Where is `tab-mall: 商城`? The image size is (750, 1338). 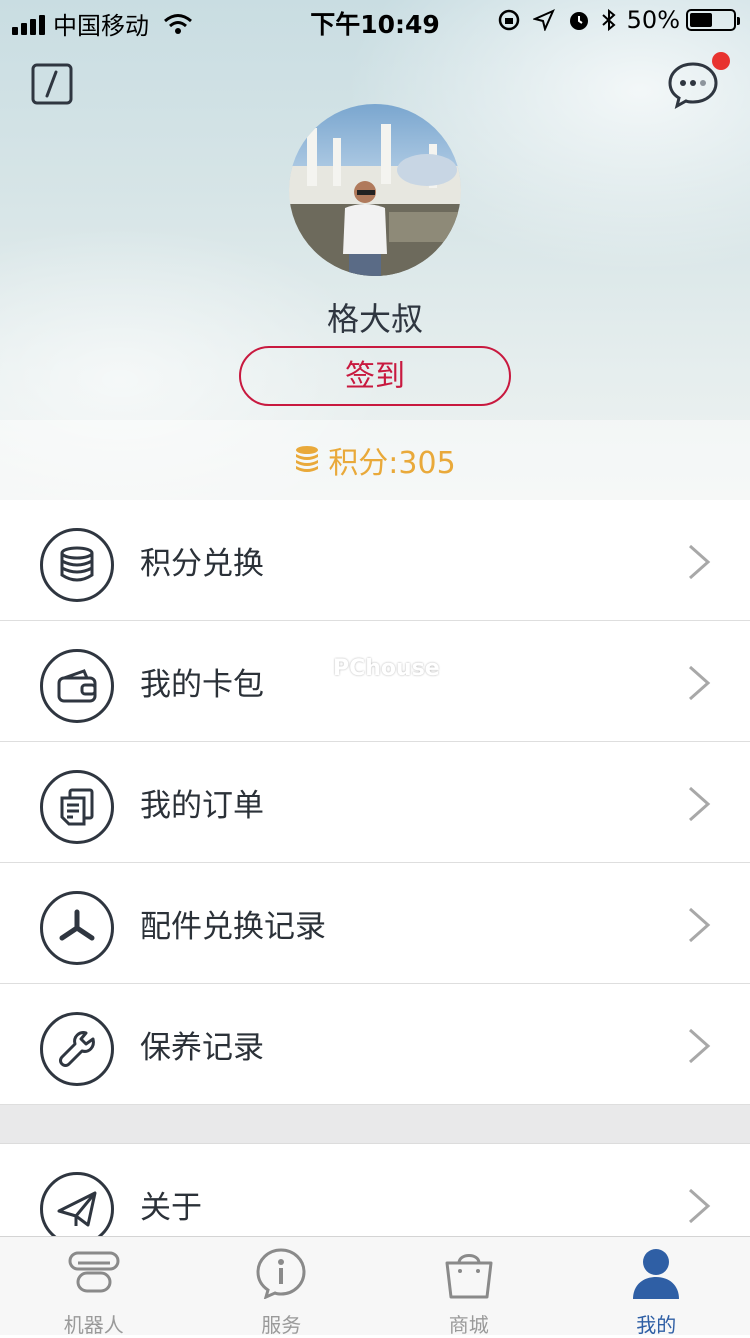
tab-mall: 商城 is located at coordinates (469, 1286).